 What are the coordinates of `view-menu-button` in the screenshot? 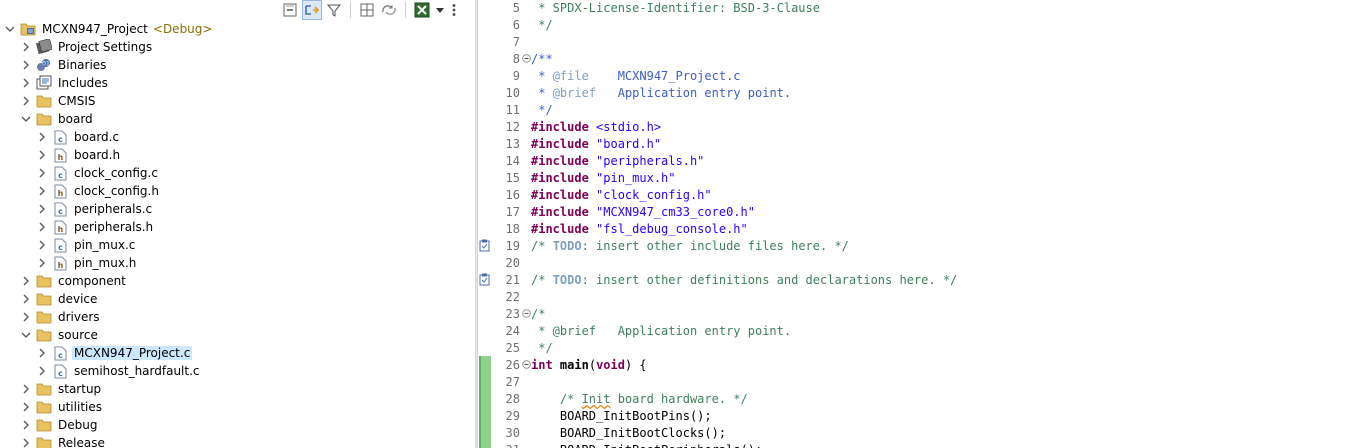 It's located at (454, 10).